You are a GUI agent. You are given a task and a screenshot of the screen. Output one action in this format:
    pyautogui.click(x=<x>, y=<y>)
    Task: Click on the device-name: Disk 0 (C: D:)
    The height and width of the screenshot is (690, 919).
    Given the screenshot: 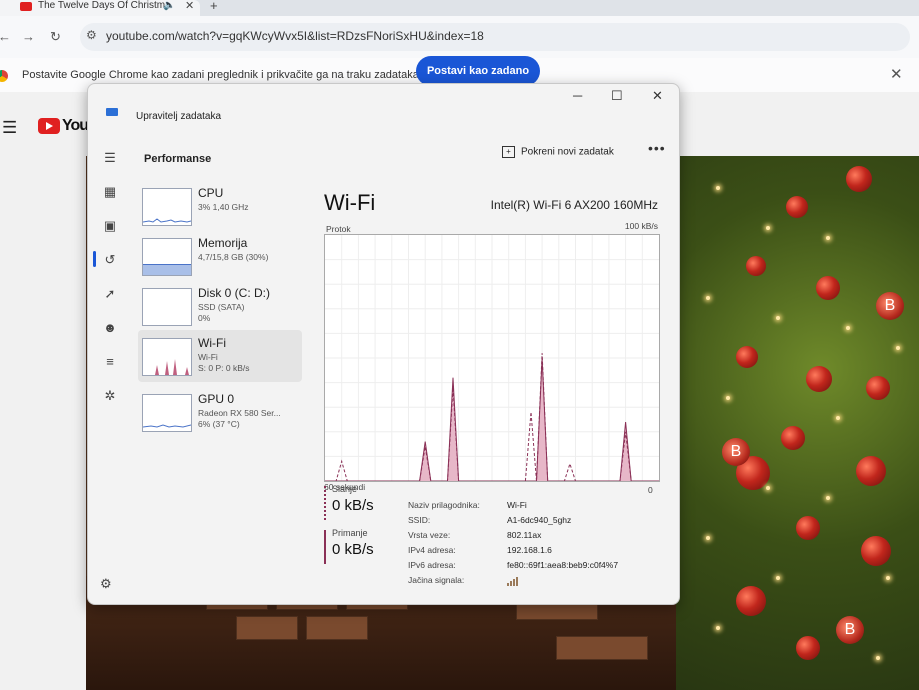 What is the action you would take?
    pyautogui.click(x=234, y=293)
    